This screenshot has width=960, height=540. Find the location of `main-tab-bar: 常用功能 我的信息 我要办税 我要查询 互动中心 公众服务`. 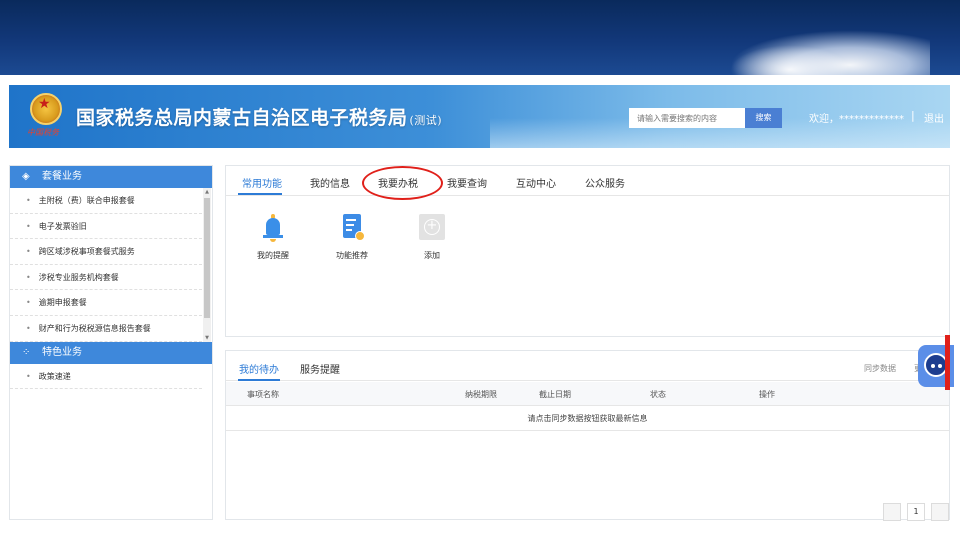

main-tab-bar: 常用功能 我的信息 我要办税 我要查询 互动中心 公众服务 is located at coordinates (587, 183).